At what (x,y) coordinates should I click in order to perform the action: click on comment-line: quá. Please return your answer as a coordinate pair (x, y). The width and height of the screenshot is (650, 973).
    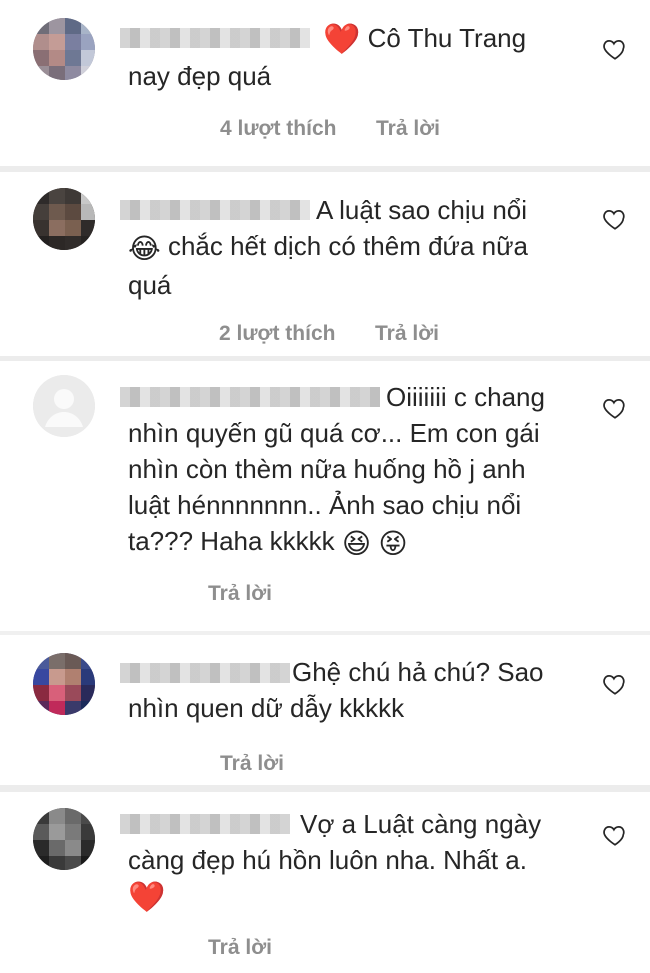
    Looking at the image, I should click on (150, 285).